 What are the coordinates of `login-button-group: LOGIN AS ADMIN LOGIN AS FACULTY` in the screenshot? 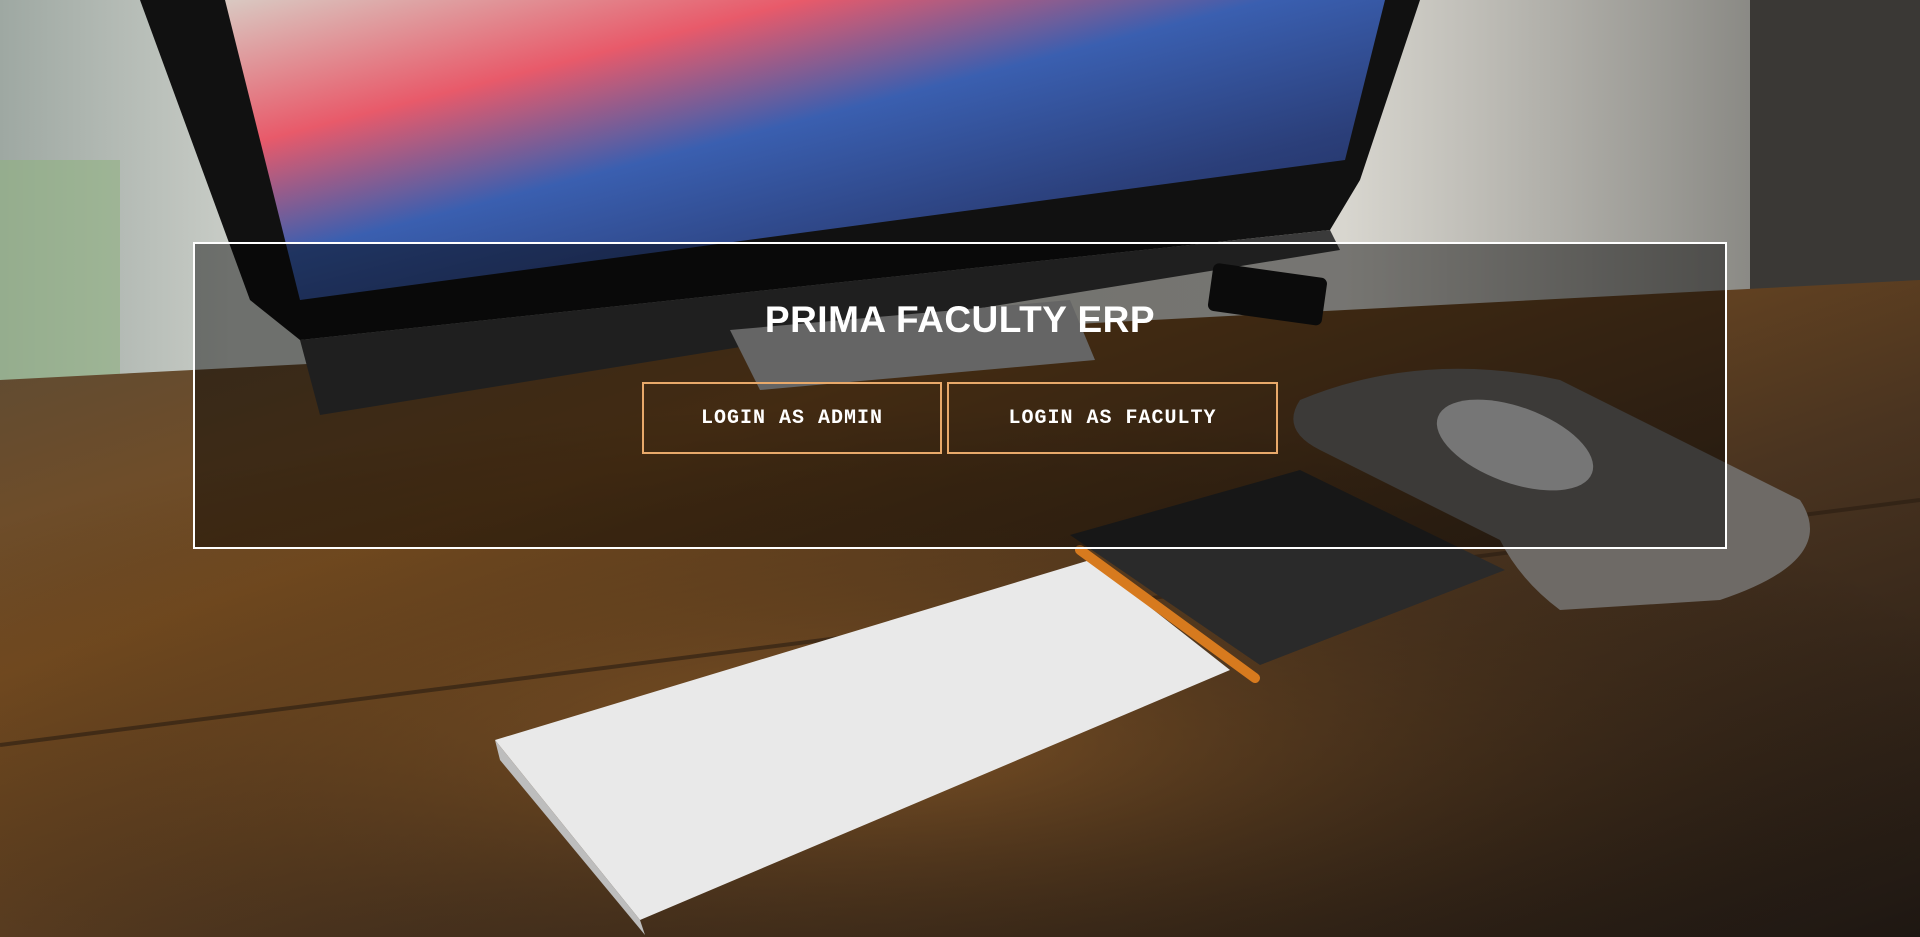 It's located at (960, 418).